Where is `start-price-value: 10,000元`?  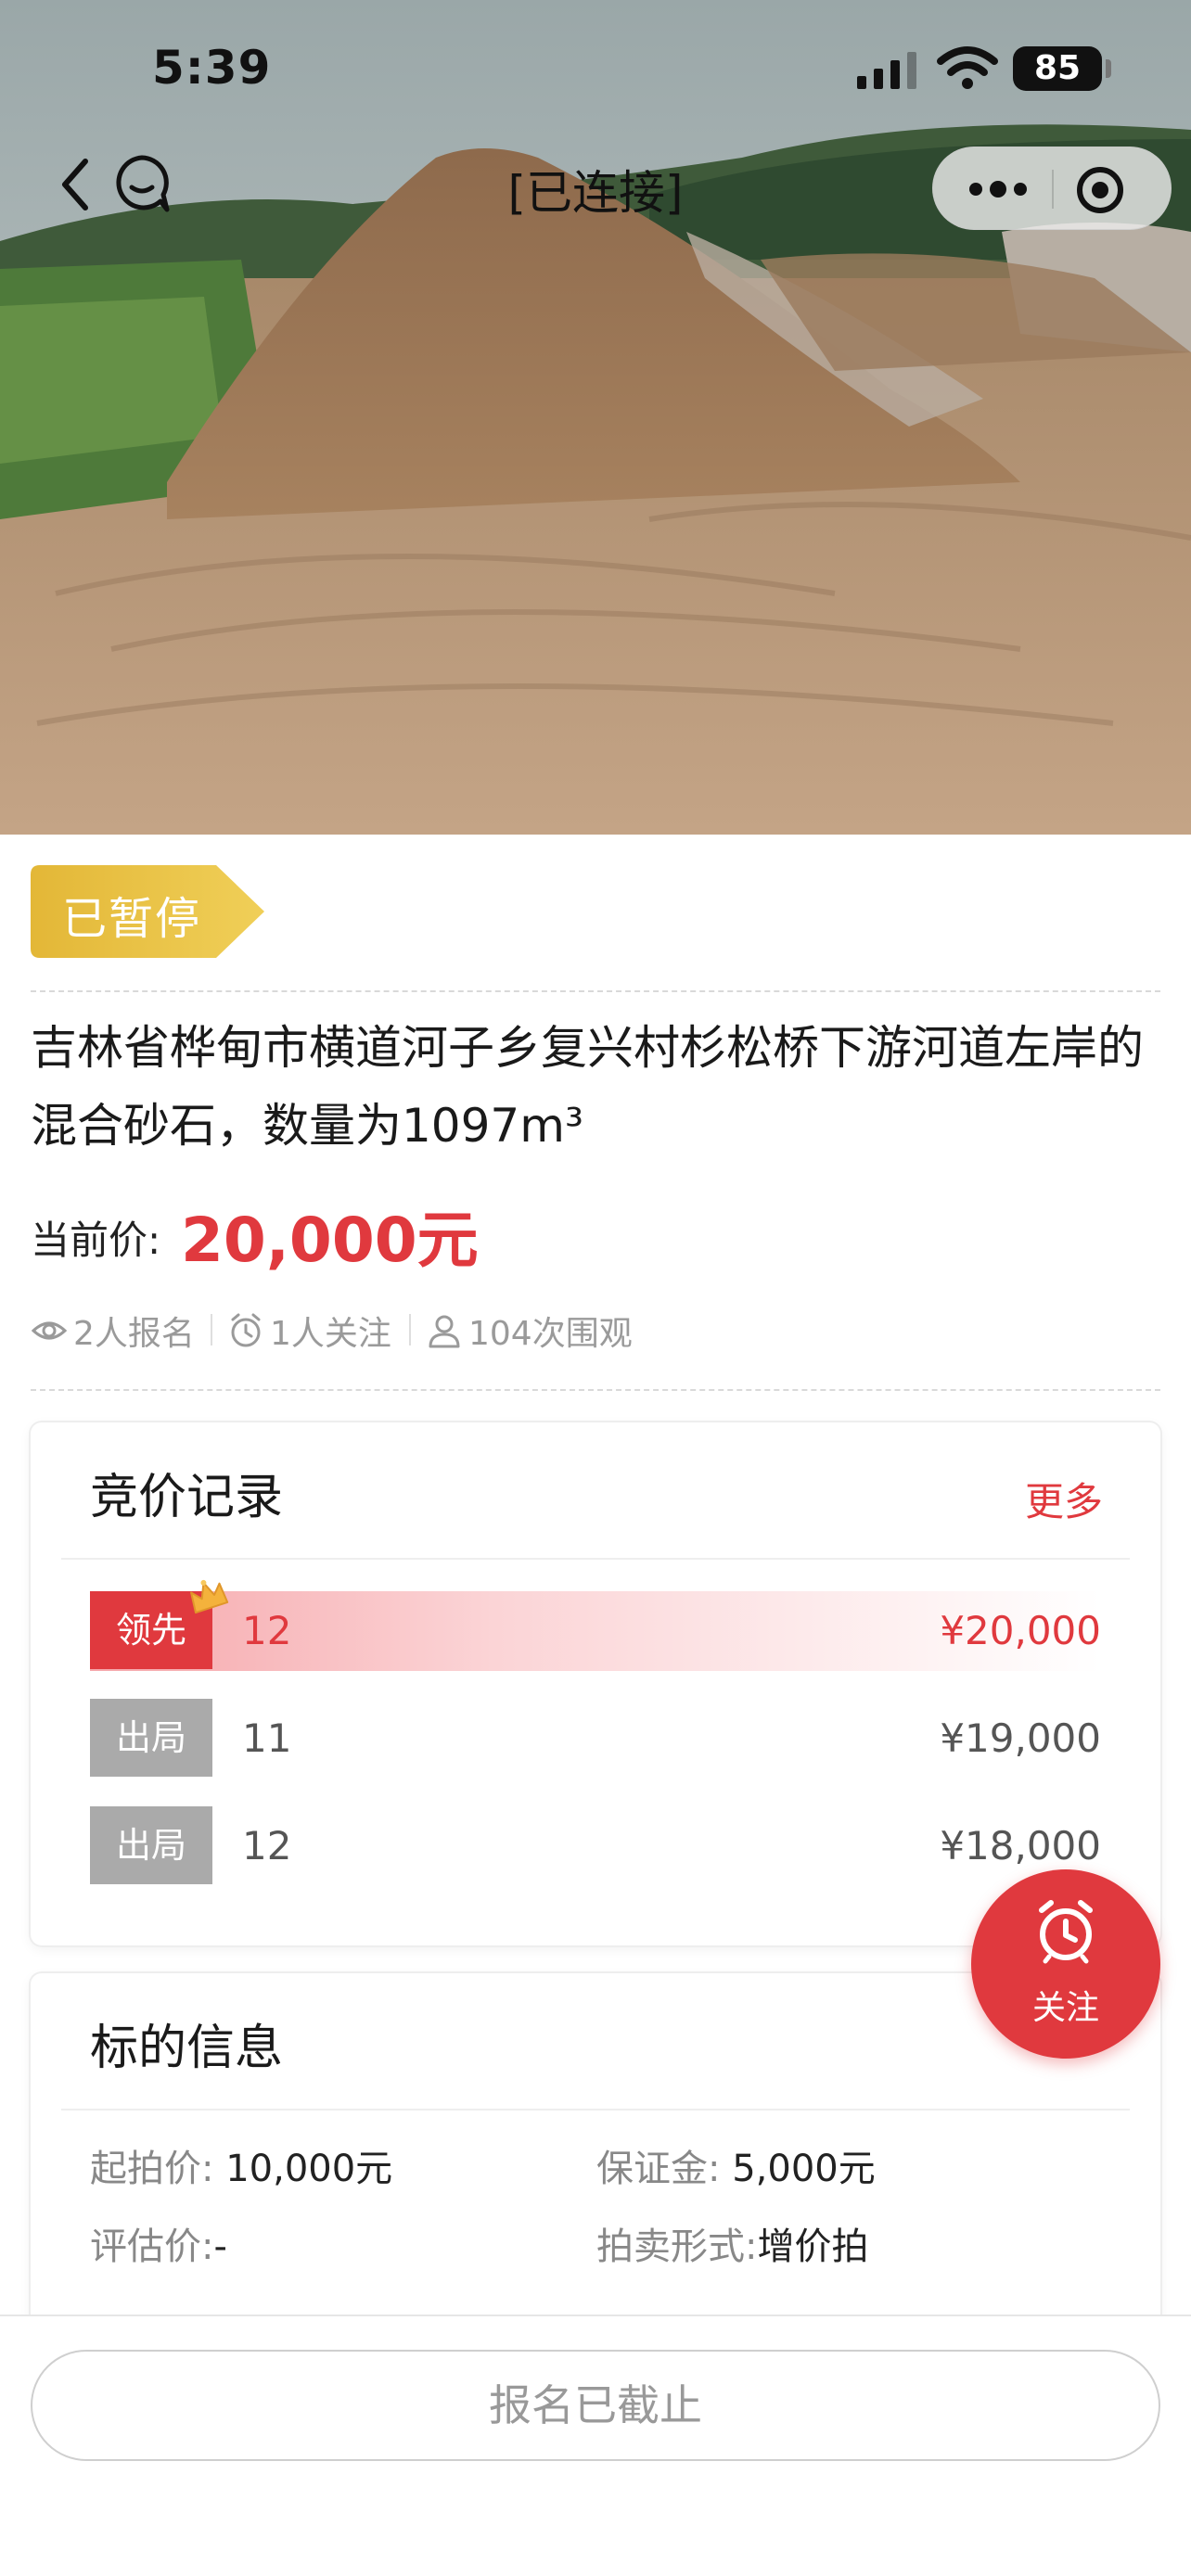 start-price-value: 10,000元 is located at coordinates (309, 2169).